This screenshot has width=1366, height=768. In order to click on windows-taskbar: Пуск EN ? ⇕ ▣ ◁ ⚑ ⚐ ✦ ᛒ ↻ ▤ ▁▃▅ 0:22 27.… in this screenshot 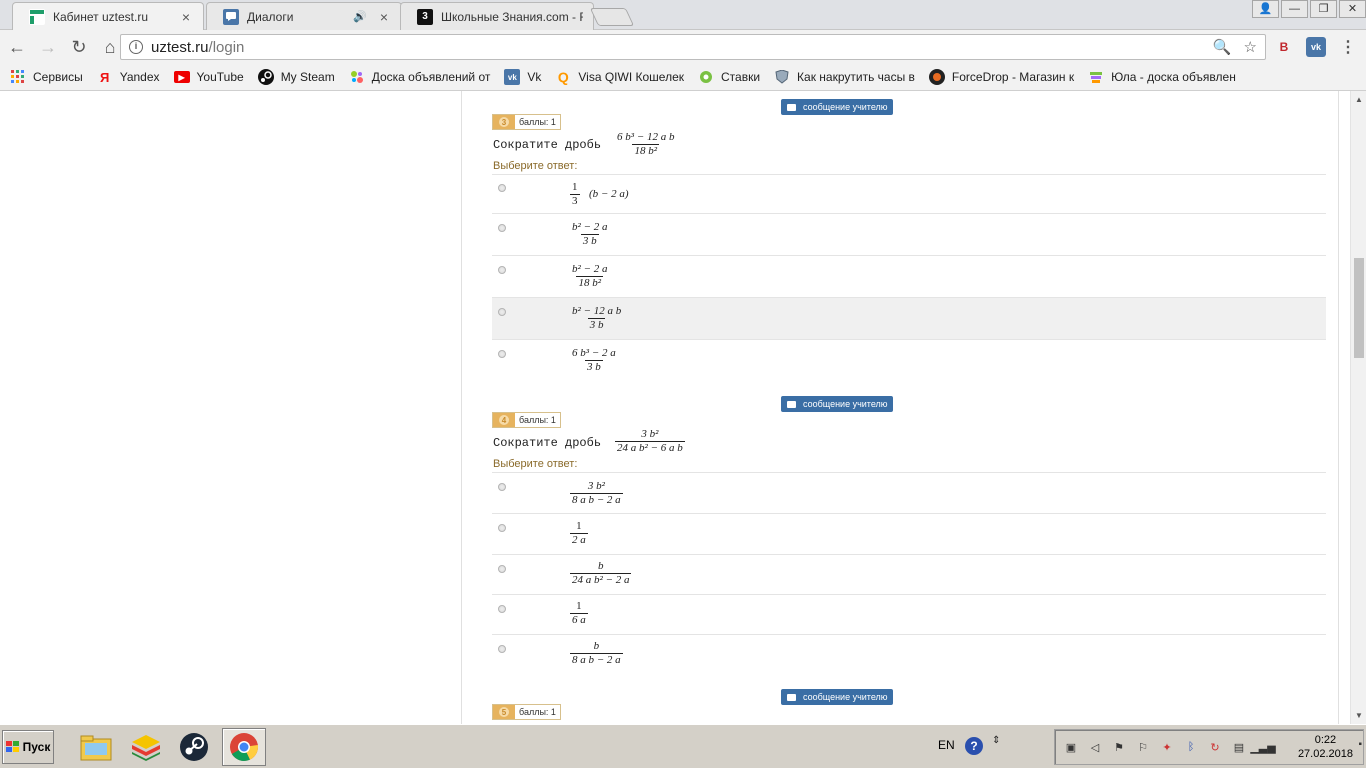, I will do `click(683, 746)`.